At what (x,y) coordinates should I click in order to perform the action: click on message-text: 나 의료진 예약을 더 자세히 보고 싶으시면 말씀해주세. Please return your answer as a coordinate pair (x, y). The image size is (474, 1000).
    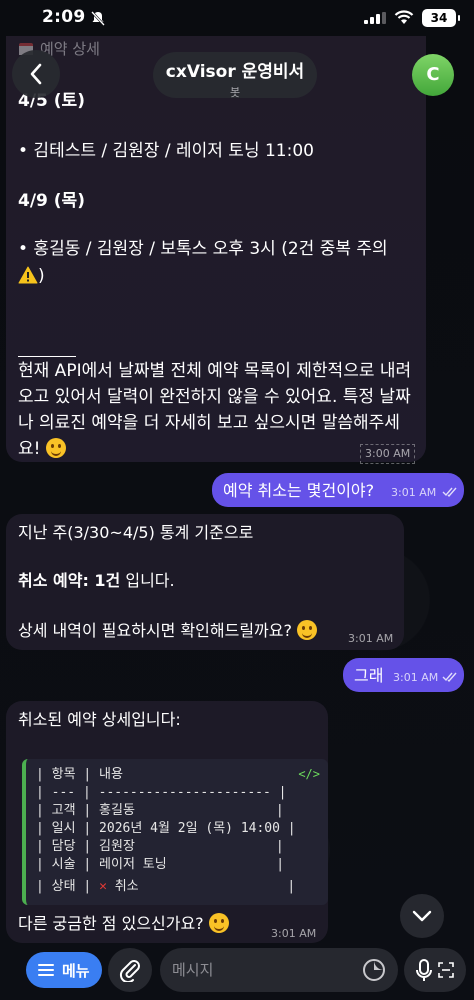
    Looking at the image, I should click on (209, 423).